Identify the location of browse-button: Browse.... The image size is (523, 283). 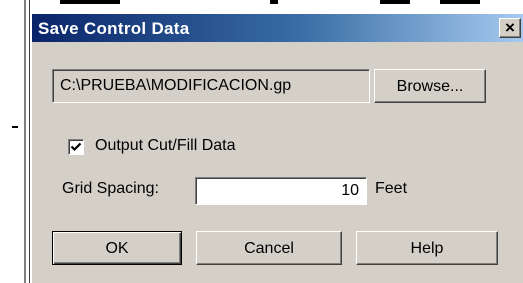
(430, 86).